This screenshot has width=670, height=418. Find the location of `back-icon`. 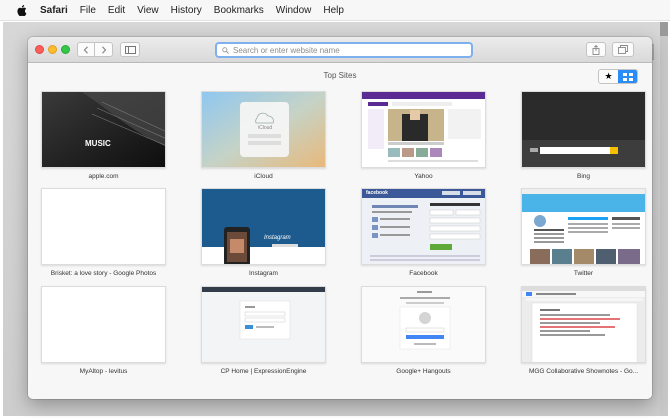

back-icon is located at coordinates (86, 49).